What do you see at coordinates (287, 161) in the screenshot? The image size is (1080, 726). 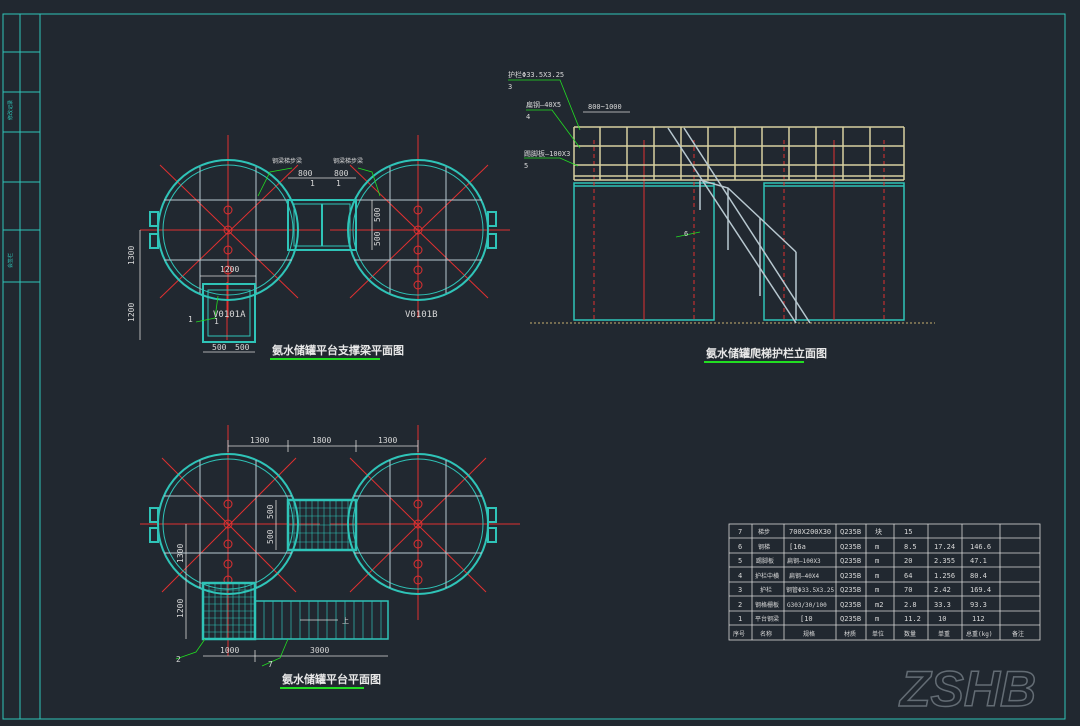 I see `label-left-beam: 钢梁梯步梁` at bounding box center [287, 161].